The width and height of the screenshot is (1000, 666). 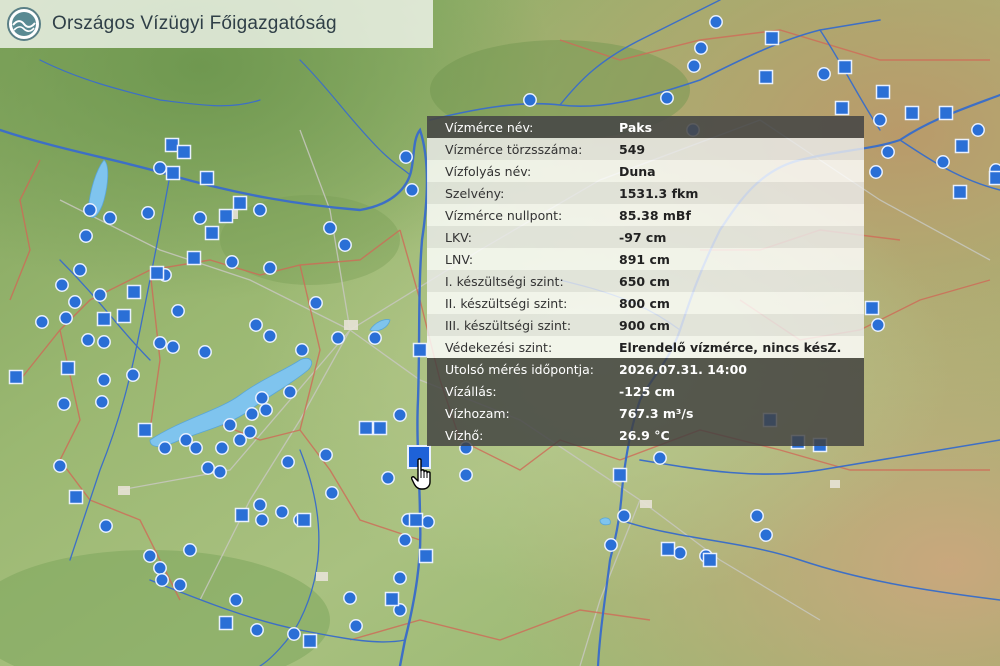 I want to click on ovf-wave-logo-icon, so click(x=24, y=24).